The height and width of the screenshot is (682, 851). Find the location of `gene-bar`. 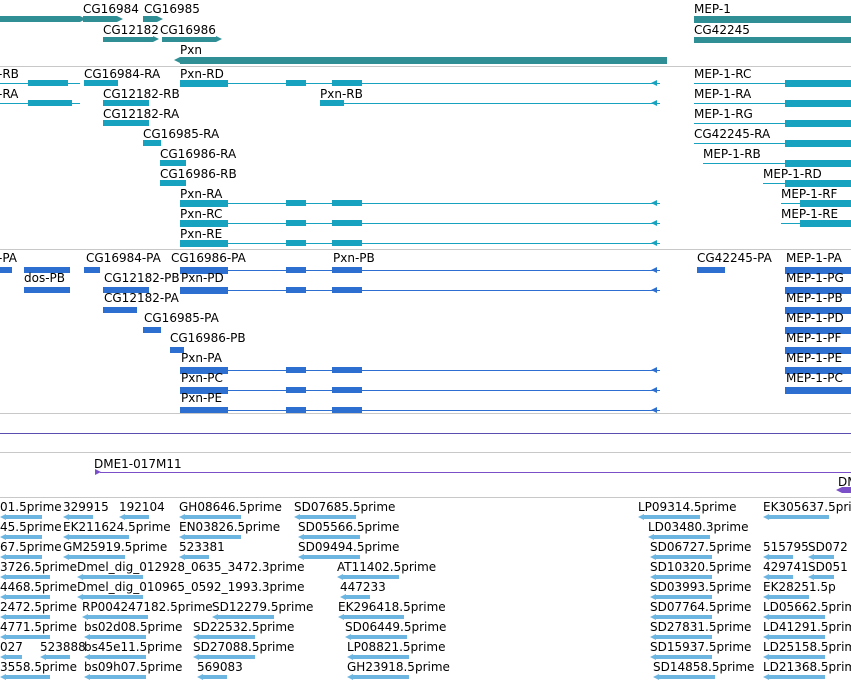

gene-bar is located at coordinates (40, 19).